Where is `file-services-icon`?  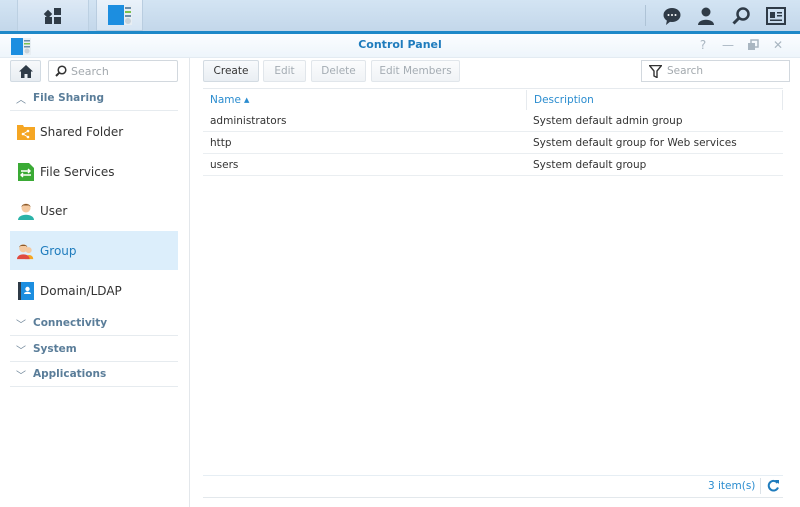
file-services-icon is located at coordinates (26, 171).